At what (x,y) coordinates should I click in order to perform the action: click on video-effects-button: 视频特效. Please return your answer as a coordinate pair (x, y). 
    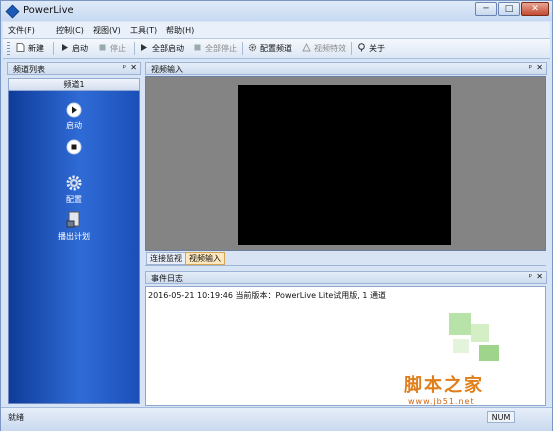
    Looking at the image, I should click on (324, 48).